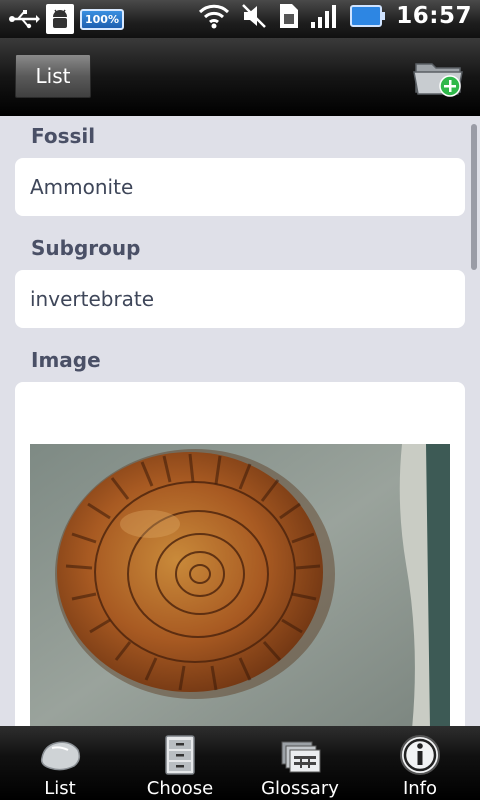 Image resolution: width=480 pixels, height=800 pixels. Describe the element at coordinates (82, 187) in the screenshot. I see `fossil-value: Ammonite` at that location.